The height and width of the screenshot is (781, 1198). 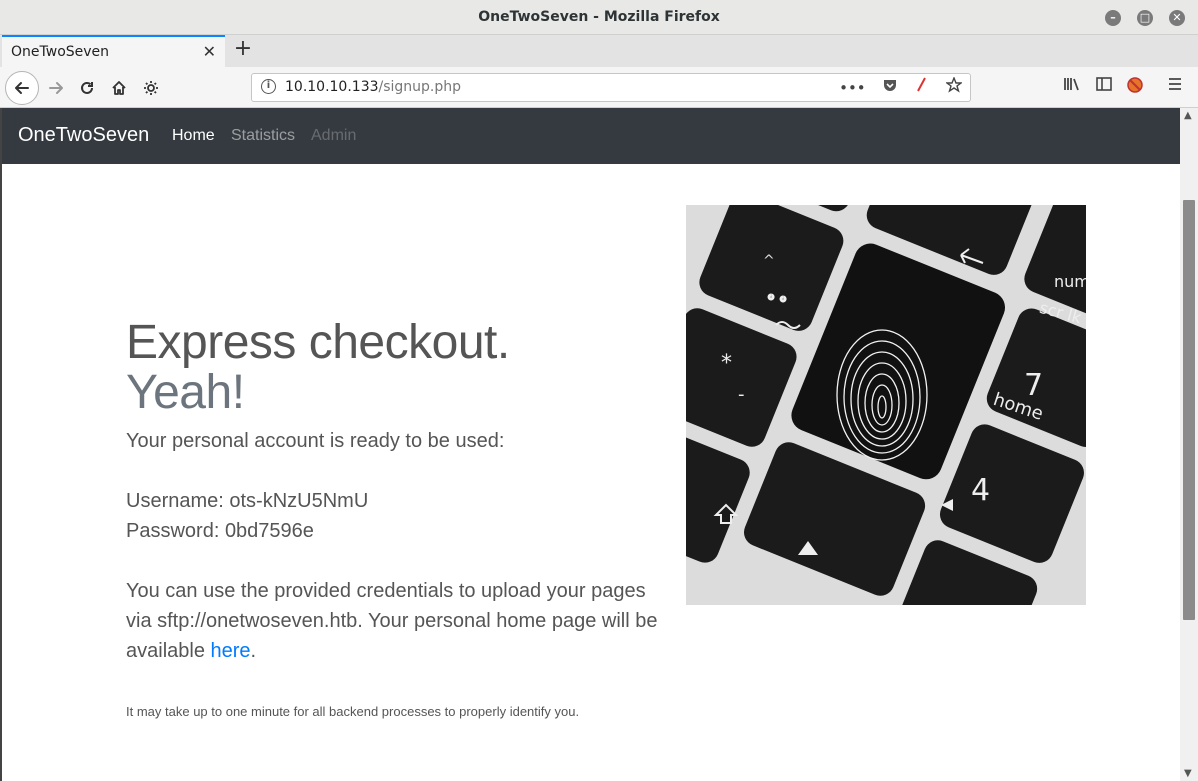 I want to click on browser-toolbar: i 10.10.10.133/signup.php •••, so click(x=599, y=87).